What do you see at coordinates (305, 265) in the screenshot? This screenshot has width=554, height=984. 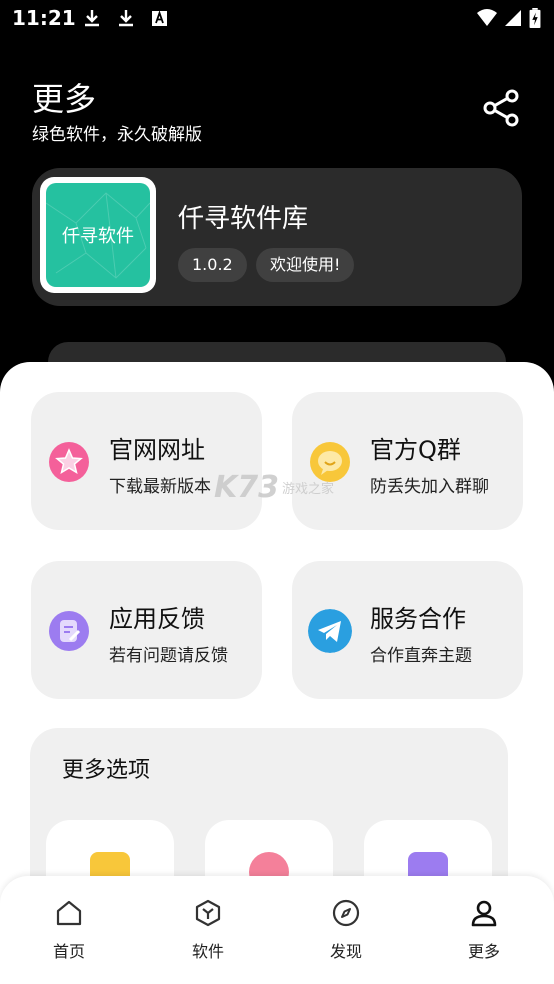 I see `welcome-badge: 欢迎使用!` at bounding box center [305, 265].